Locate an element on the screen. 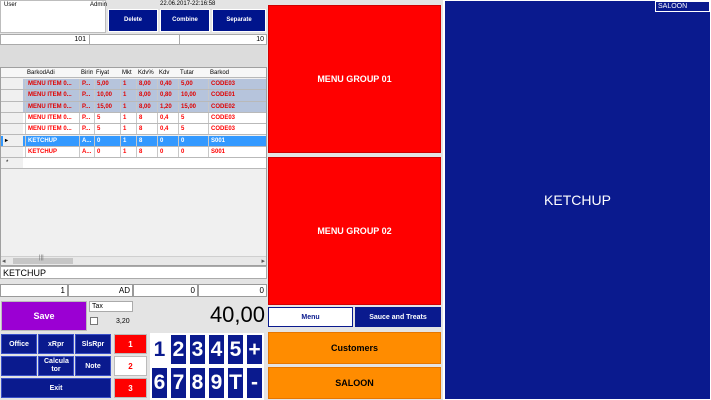 This screenshot has width=711, height=400. tab-menu: Menu is located at coordinates (310, 317).